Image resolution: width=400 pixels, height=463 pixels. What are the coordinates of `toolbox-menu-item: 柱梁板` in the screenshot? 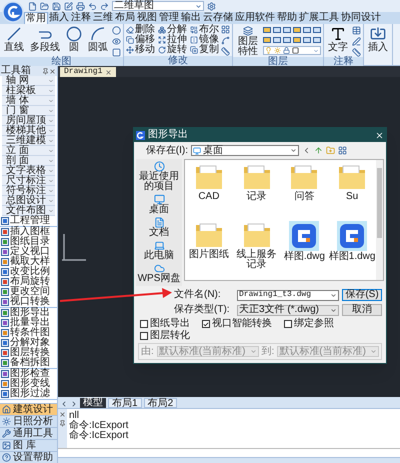 It's located at (28, 91).